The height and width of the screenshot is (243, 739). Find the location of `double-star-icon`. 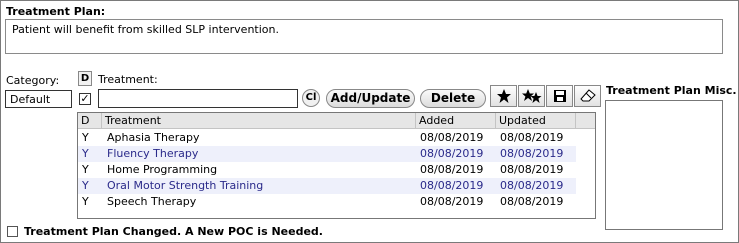

double-star-icon is located at coordinates (531, 96).